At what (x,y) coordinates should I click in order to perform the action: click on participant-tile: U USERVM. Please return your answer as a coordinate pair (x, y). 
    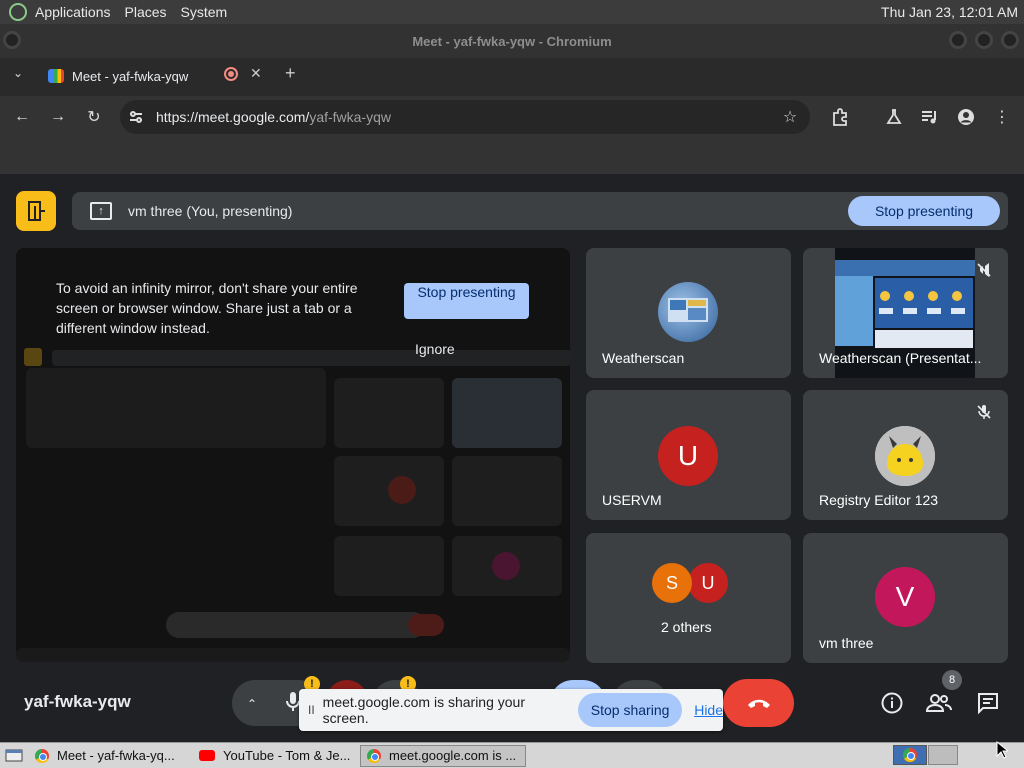
    Looking at the image, I should click on (688, 455).